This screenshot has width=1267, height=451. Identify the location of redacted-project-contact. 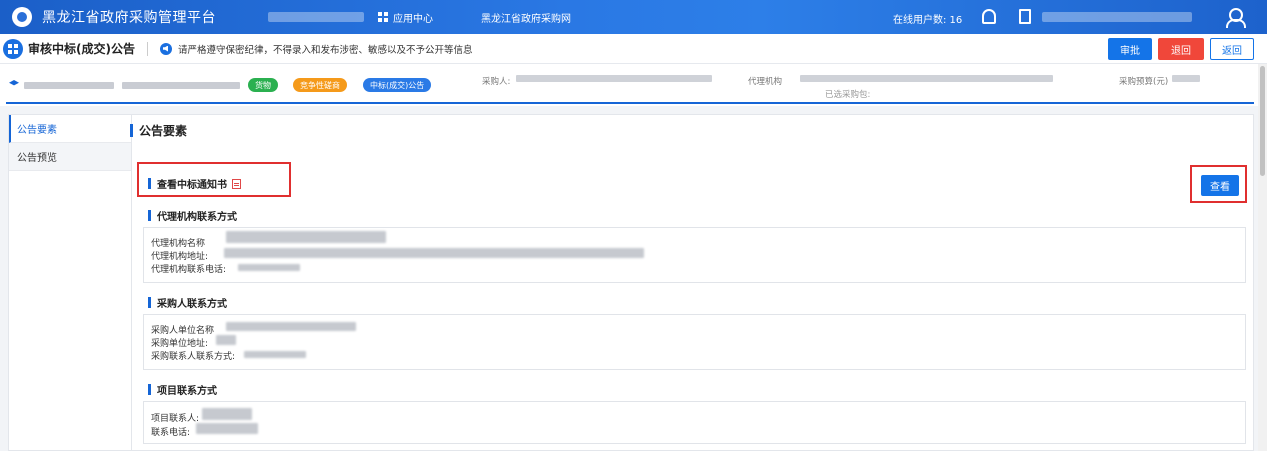
(227, 414).